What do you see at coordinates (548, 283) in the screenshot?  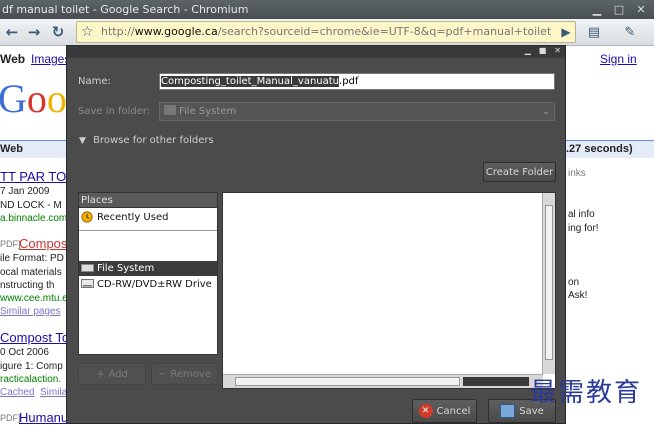 I see `vertical-scrollbar` at bounding box center [548, 283].